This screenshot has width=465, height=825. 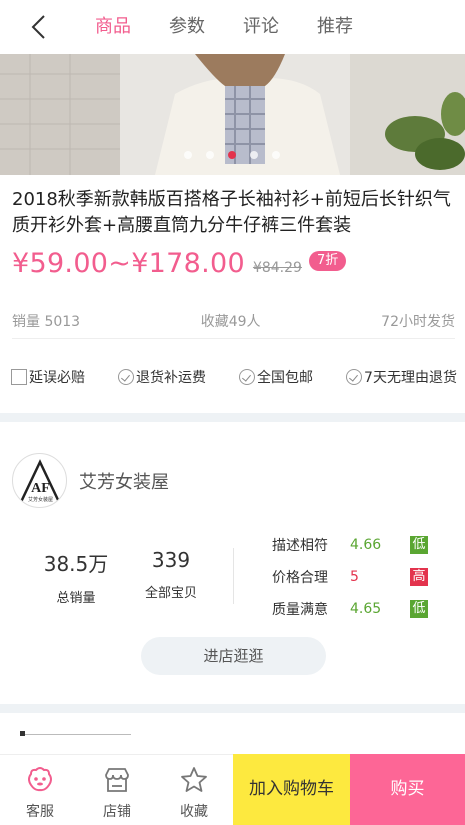 What do you see at coordinates (40, 780) in the screenshot?
I see `customer-service-icon` at bounding box center [40, 780].